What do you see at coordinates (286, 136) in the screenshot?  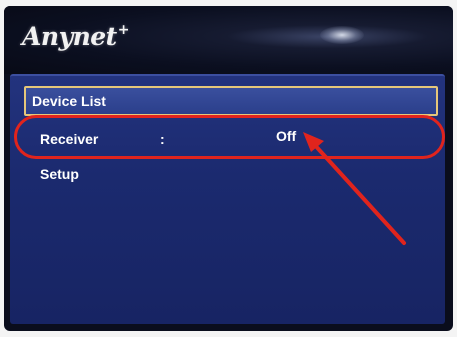 I see `receiver-value: Off` at bounding box center [286, 136].